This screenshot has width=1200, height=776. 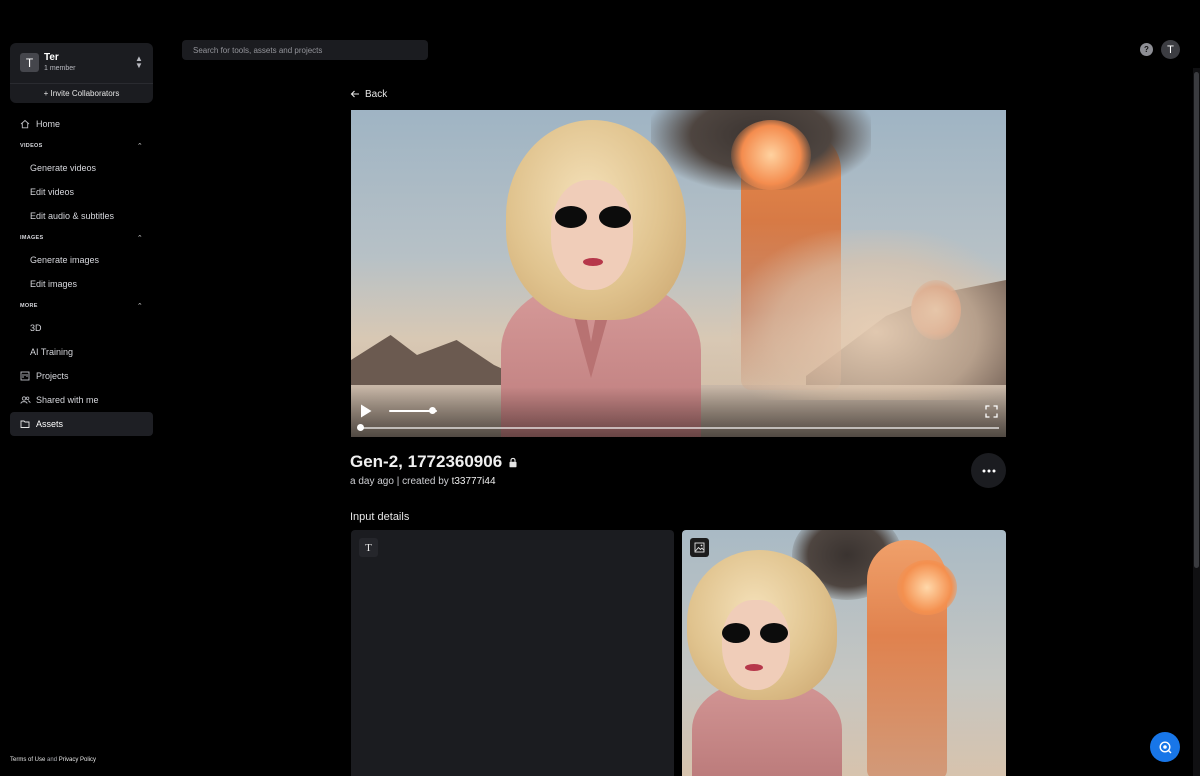 I want to click on image-input-card, so click(x=844, y=653).